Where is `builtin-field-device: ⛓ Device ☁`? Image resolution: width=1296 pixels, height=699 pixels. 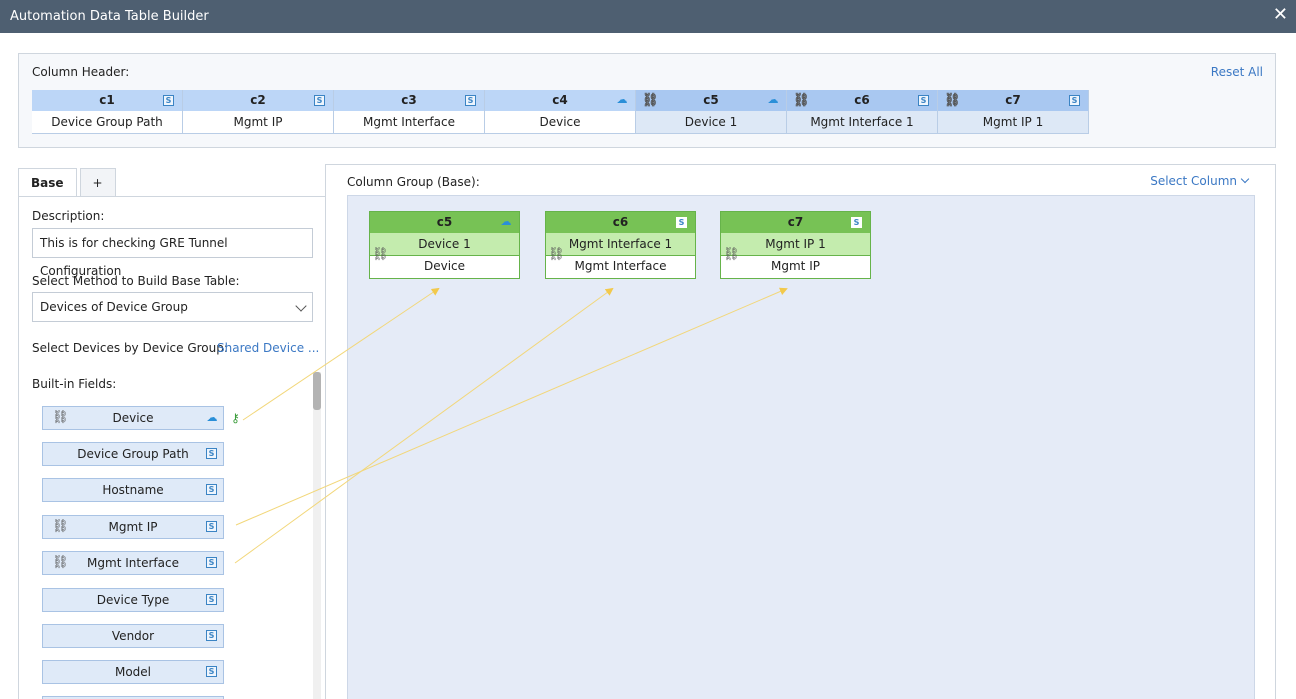
builtin-field-device: ⛓ Device ☁ is located at coordinates (133, 418).